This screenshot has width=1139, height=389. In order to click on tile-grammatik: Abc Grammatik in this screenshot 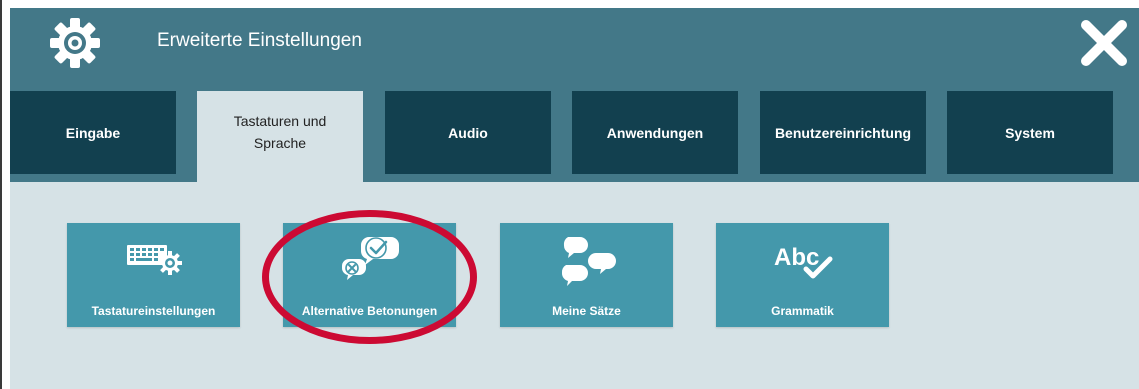, I will do `click(802, 275)`.